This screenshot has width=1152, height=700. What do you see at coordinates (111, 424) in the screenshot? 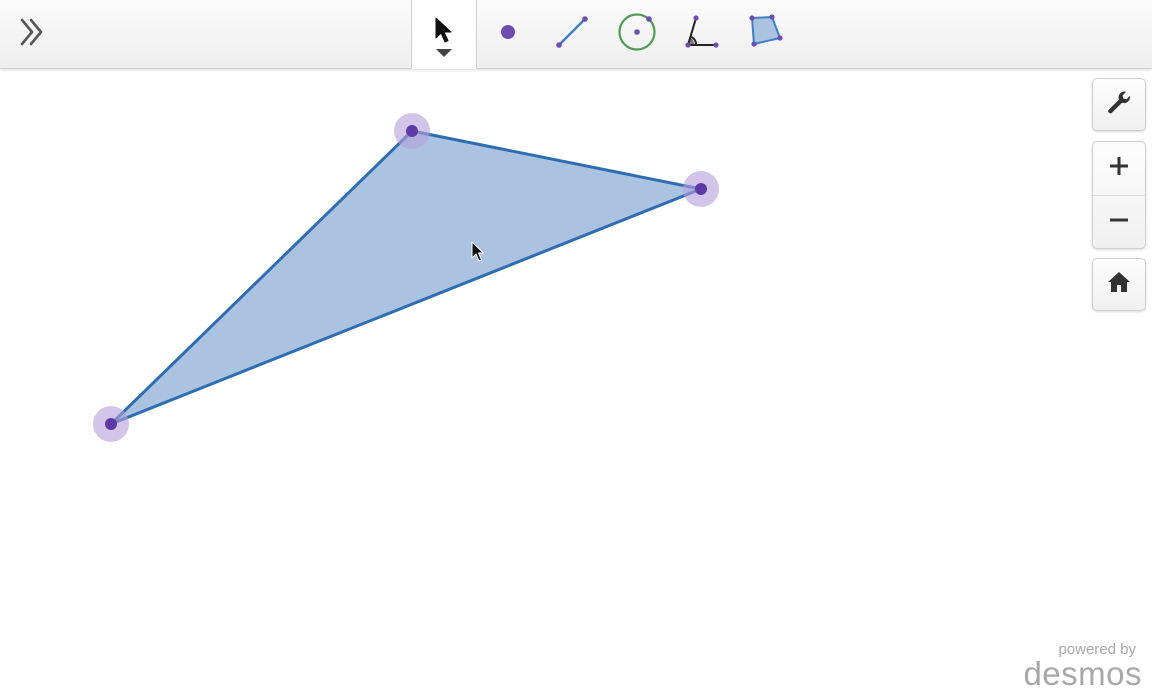
I see `vertex-point-a` at bounding box center [111, 424].